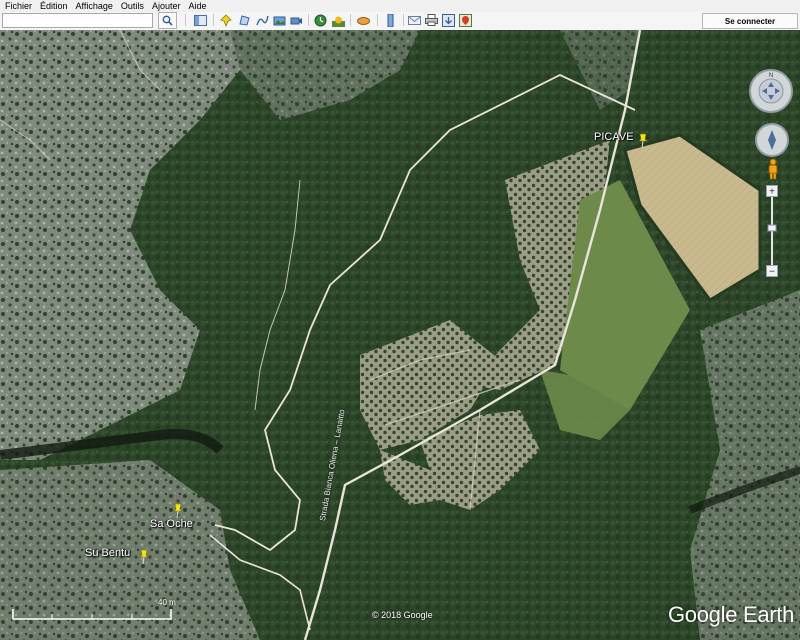  Describe the element at coordinates (773, 169) in the screenshot. I see `street-view-pegman-icon` at that location.